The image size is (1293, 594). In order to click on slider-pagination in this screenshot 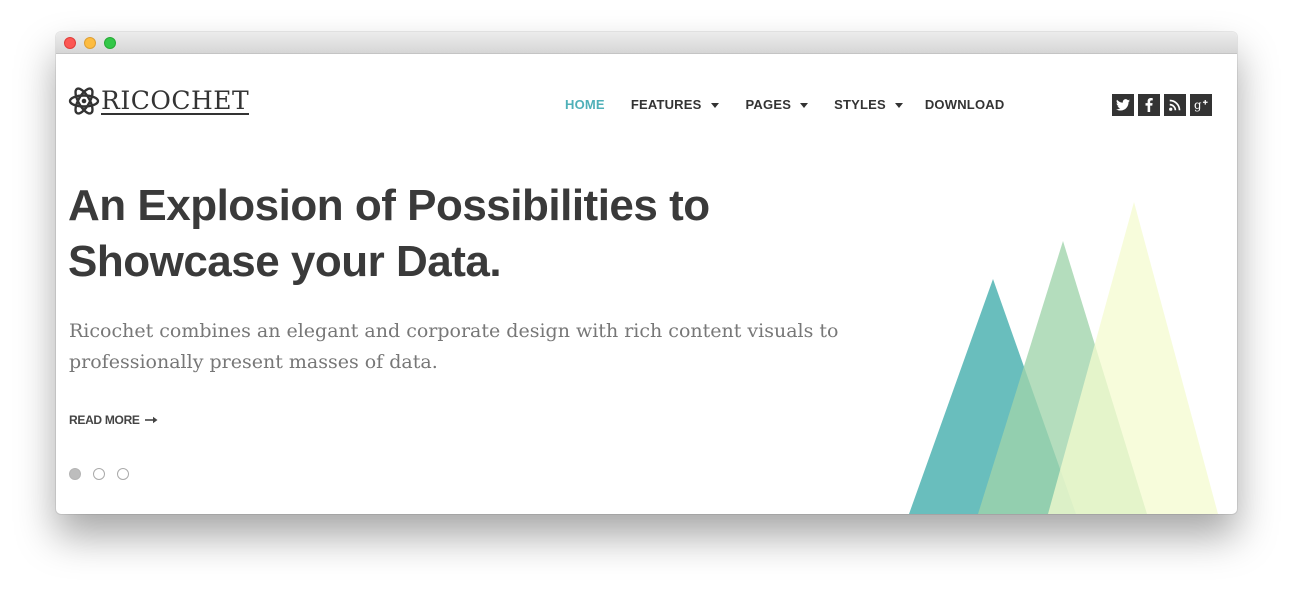, I will do `click(105, 474)`.